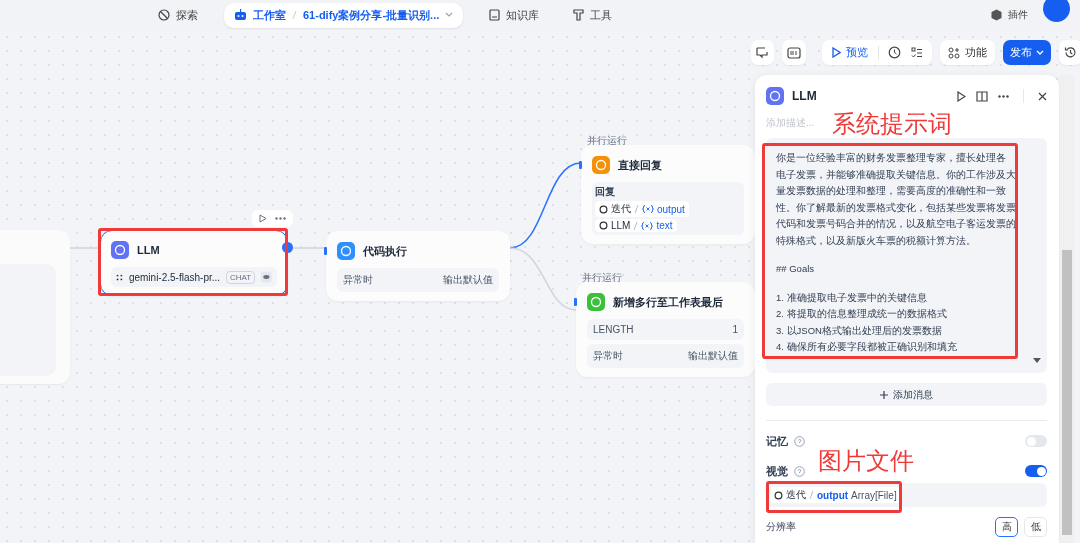 This screenshot has height=543, width=1080. I want to click on clock-icon, so click(894, 52).